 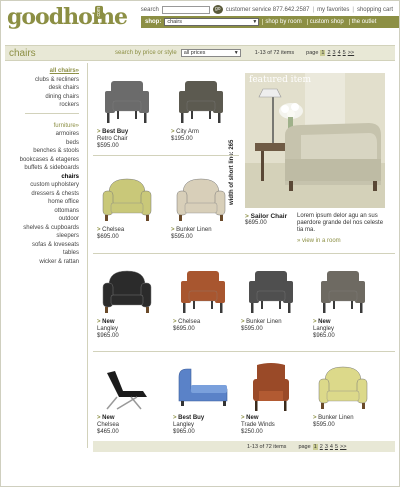 What do you see at coordinates (184, 329) in the screenshot?
I see `product-price: $695.00` at bounding box center [184, 329].